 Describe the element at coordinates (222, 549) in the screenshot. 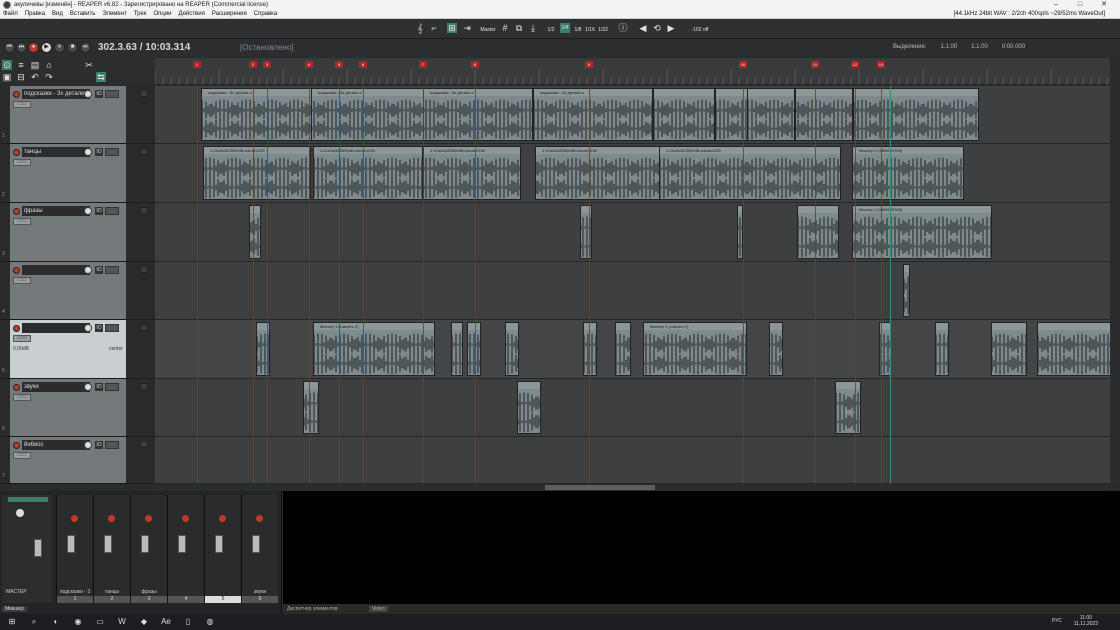

I see `mixer-strip: 5` at that location.